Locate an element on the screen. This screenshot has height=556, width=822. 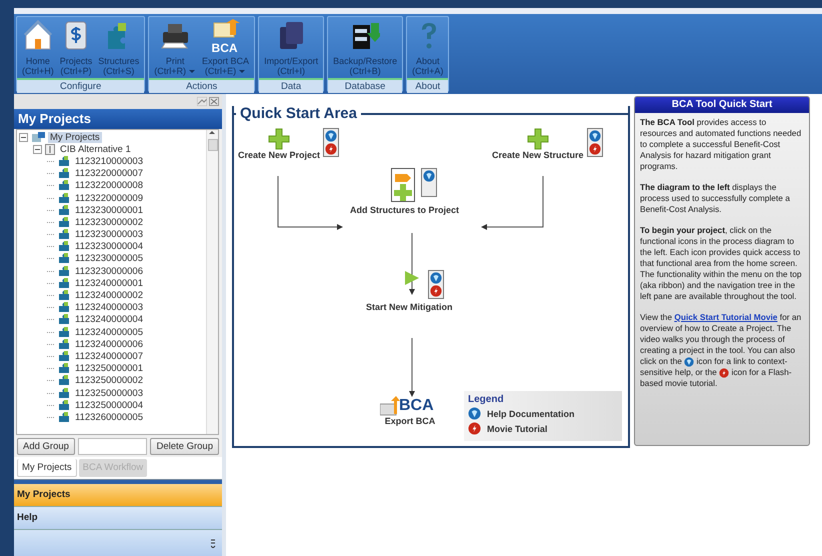
document-icon is located at coordinates (50, 149).